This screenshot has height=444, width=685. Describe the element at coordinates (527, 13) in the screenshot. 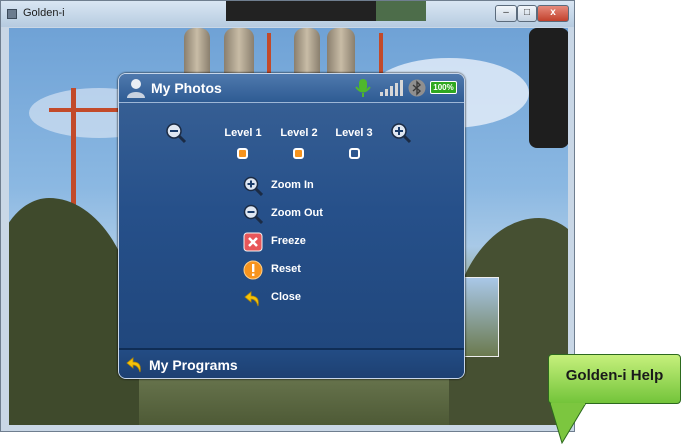

I see `maximize-button: □` at that location.